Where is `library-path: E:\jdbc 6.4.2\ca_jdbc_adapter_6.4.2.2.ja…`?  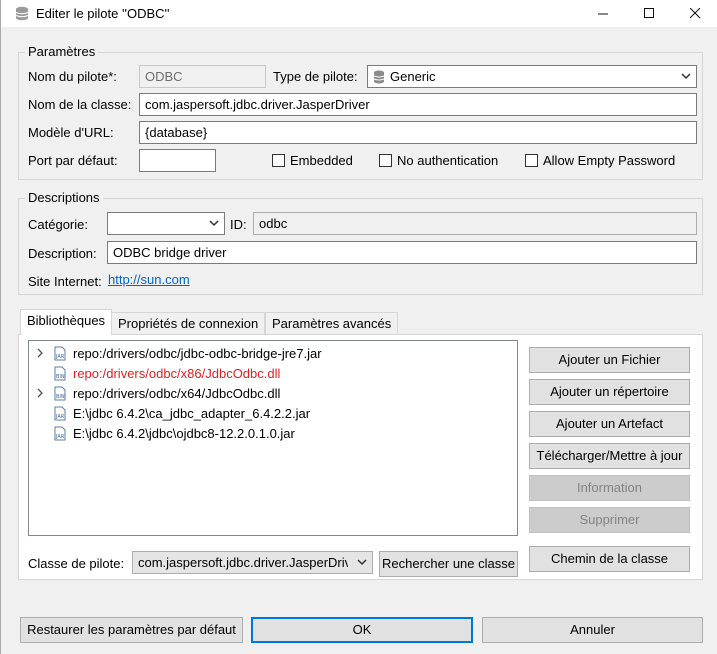 library-path: E:\jdbc 6.4.2\ca_jdbc_adapter_6.4.2.2.ja… is located at coordinates (192, 413).